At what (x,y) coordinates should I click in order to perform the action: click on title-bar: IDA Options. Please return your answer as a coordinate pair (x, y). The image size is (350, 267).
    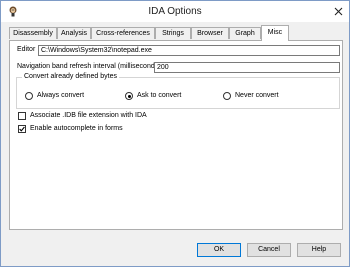
    Looking at the image, I should click on (175, 11).